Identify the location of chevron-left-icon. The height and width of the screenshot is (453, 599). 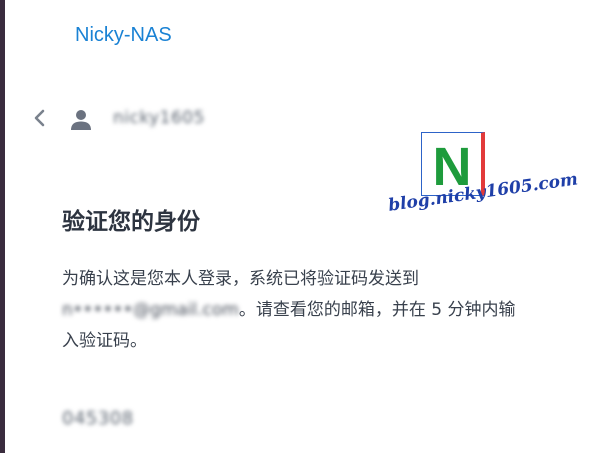
(40, 118).